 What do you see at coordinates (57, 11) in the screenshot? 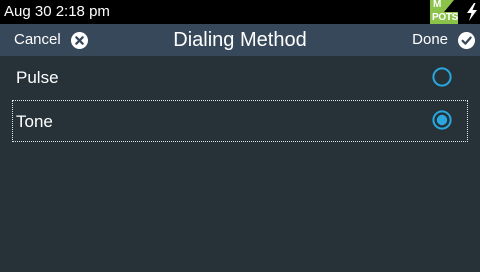
I see `status-time: Aug 30 2:18 pm` at bounding box center [57, 11].